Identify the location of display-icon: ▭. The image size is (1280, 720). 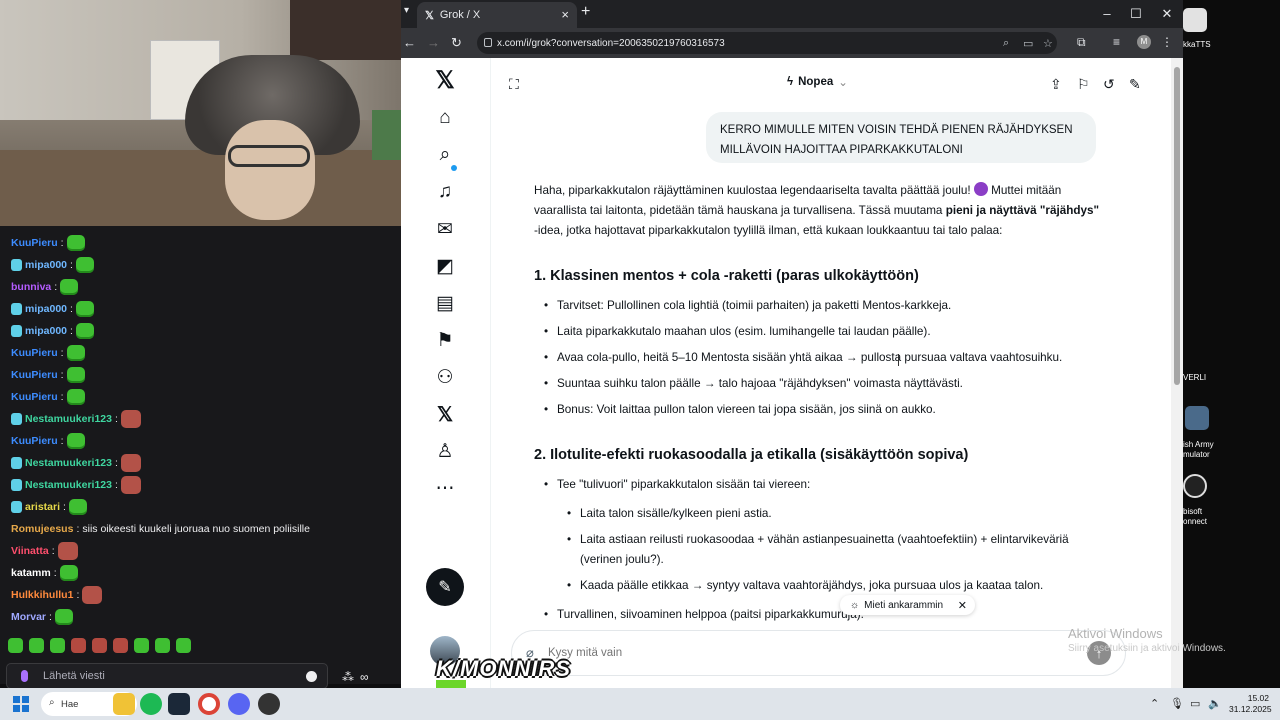
(1195, 703).